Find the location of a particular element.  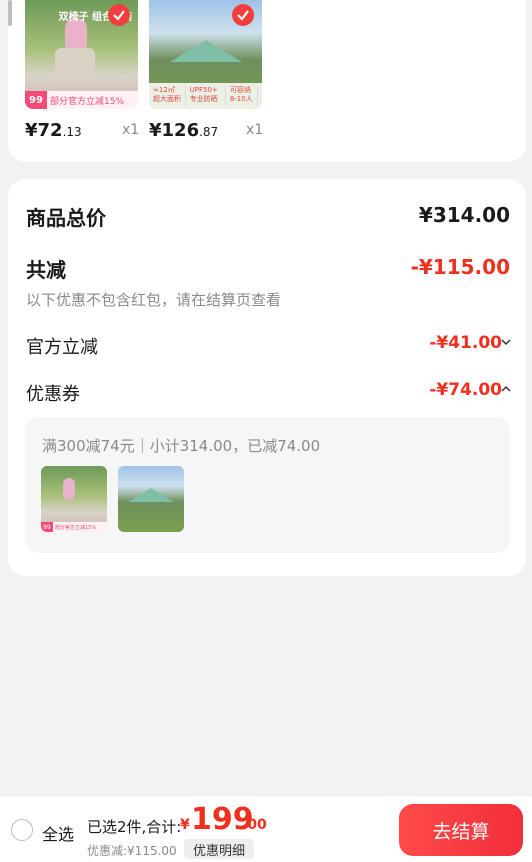

scrollbar-thumb is located at coordinates (10, 13).